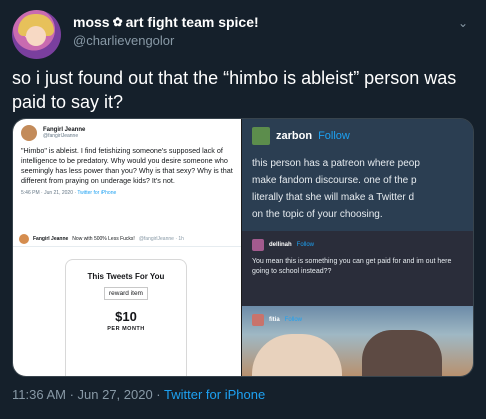 The width and height of the screenshot is (486, 419). What do you see at coordinates (91, 22) in the screenshot?
I see `display-name-text: moss` at bounding box center [91, 22].